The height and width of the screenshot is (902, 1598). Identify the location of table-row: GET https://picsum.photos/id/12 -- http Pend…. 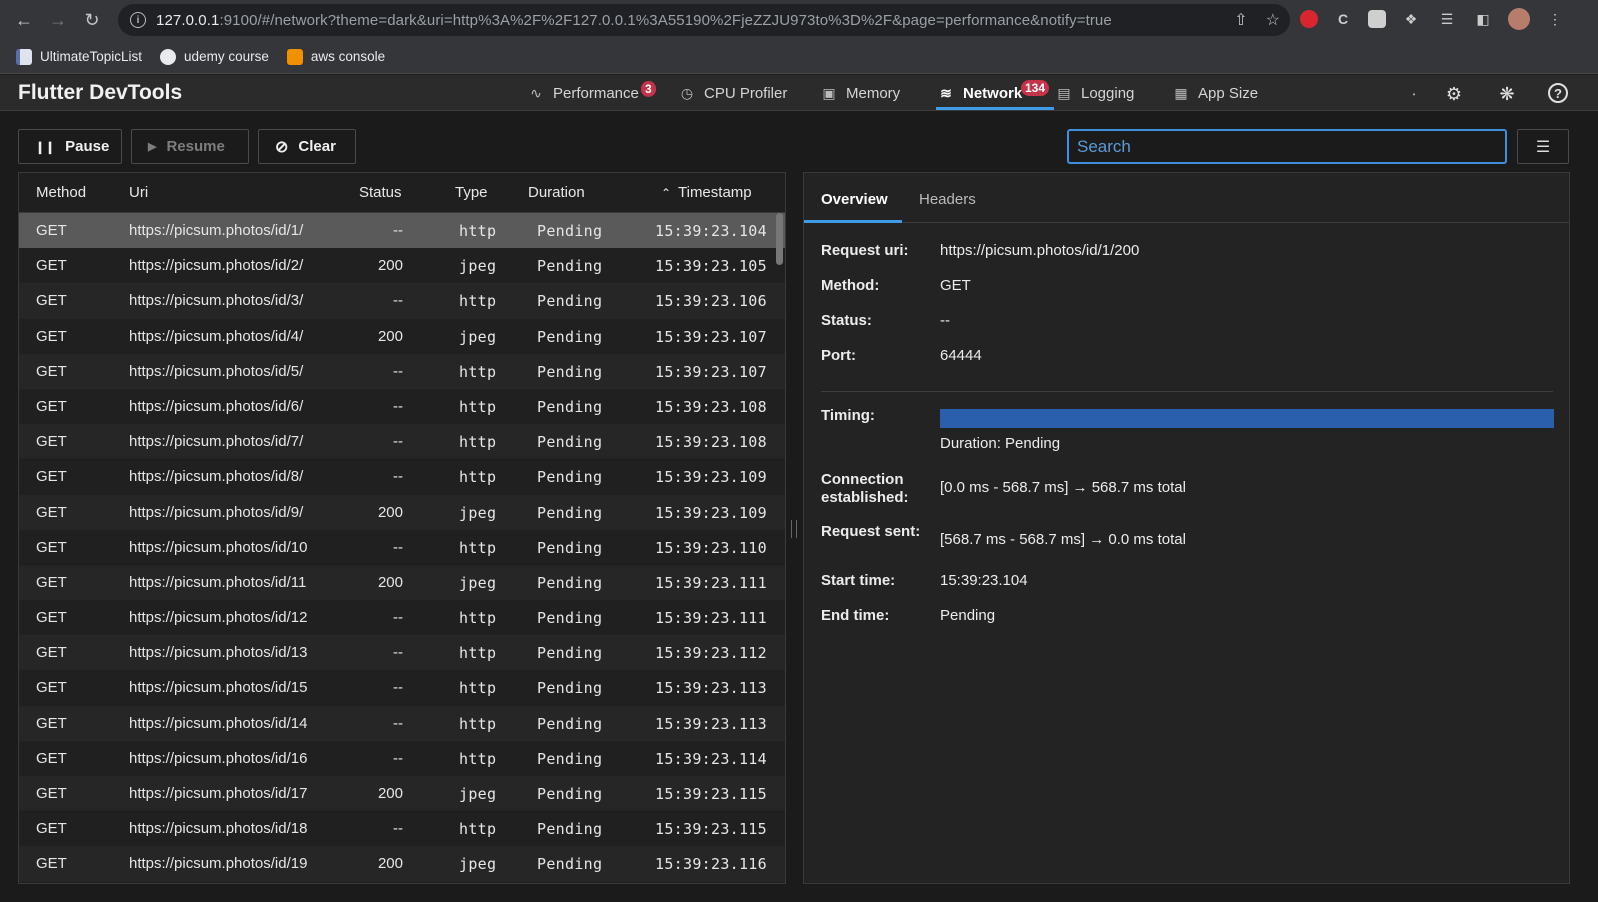
(402, 618).